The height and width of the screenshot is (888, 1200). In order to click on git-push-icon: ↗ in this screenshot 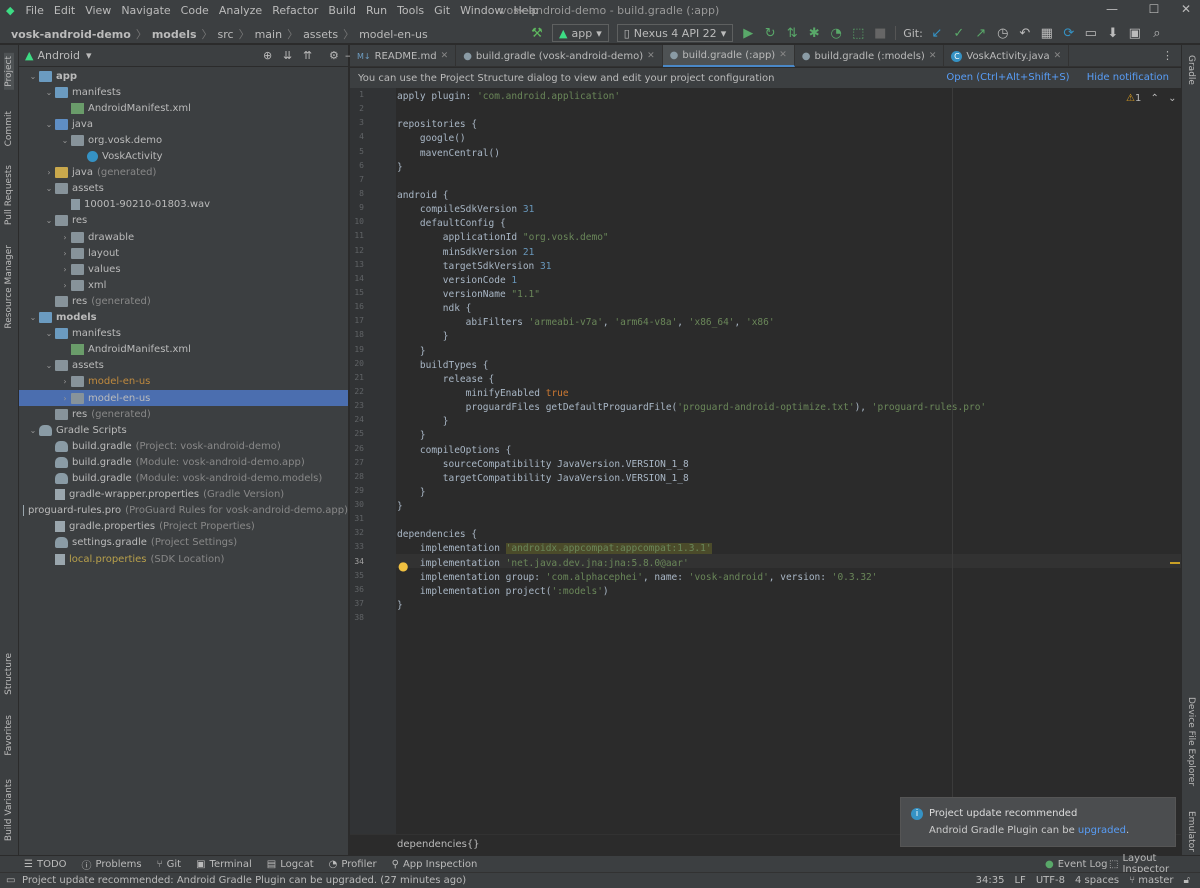, I will do `click(981, 33)`.